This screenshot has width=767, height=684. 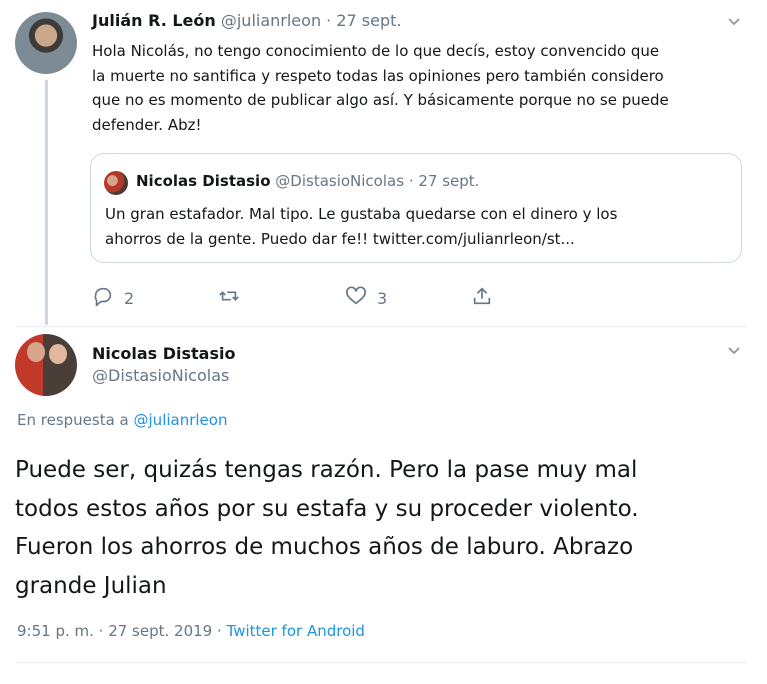 I want to click on reply-context: En respuesta a @julianrleon, so click(x=122, y=420).